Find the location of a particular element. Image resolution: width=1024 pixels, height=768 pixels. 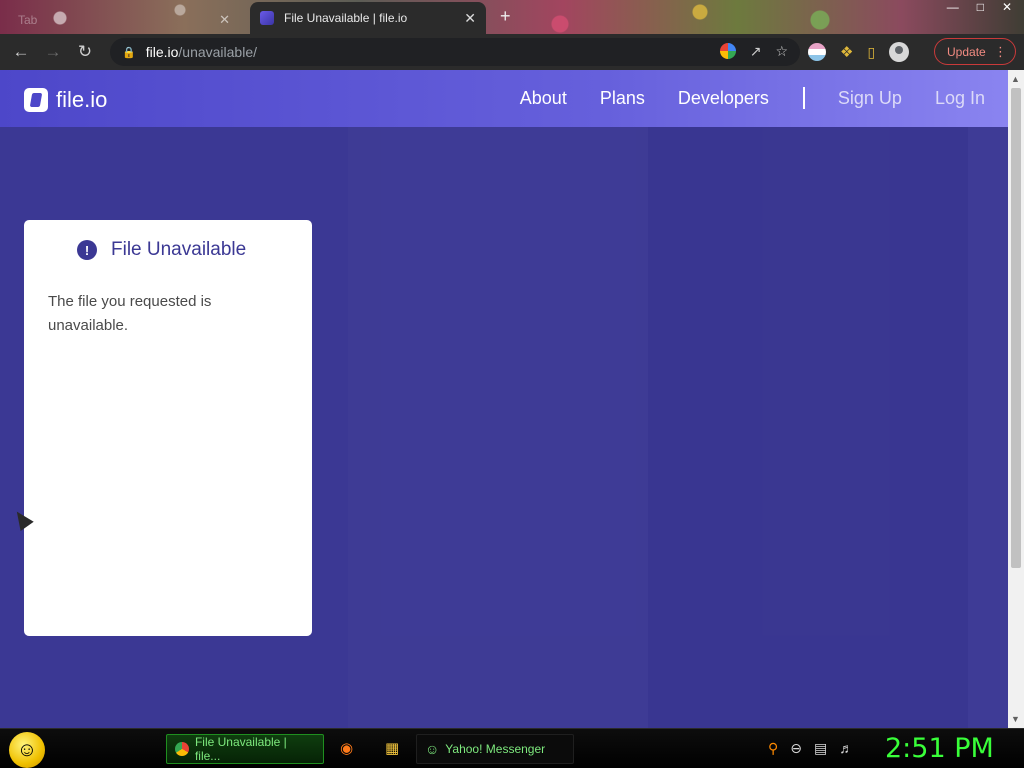

logo-text: file.io is located at coordinates (82, 99).